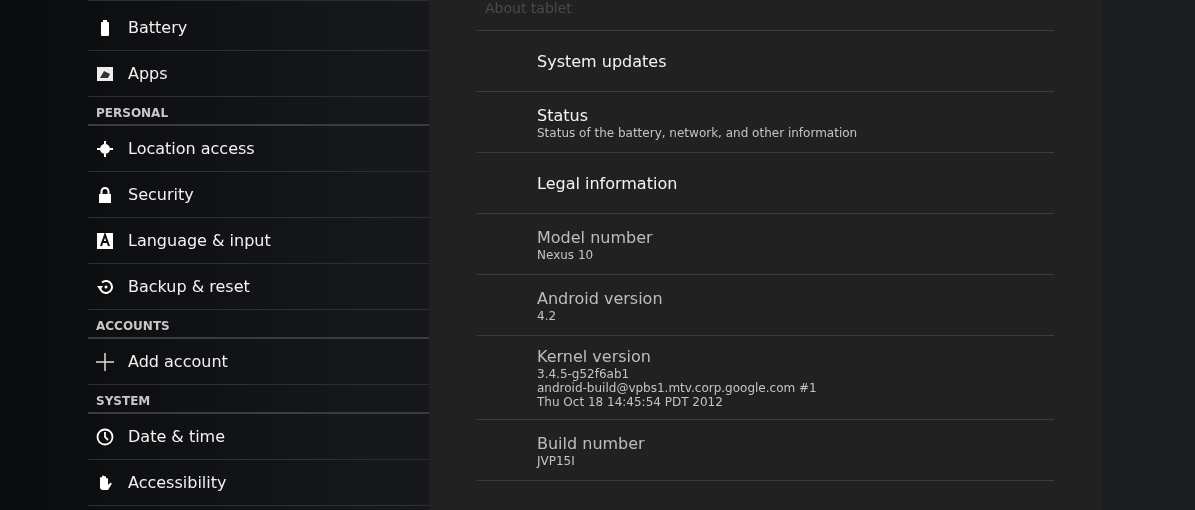 This screenshot has height=510, width=1195. What do you see at coordinates (765, 244) in the screenshot?
I see `info-item: Model number Nexus 10` at bounding box center [765, 244].